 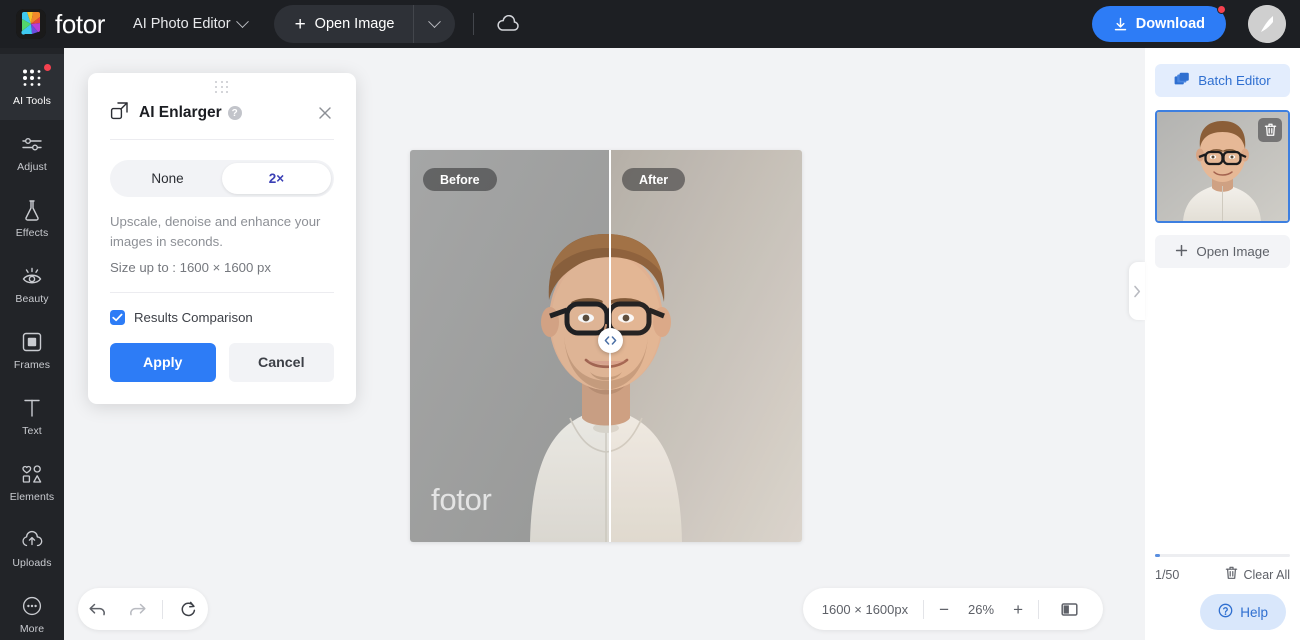 I want to click on sidebar-item-label: Beauty, so click(x=32, y=299).